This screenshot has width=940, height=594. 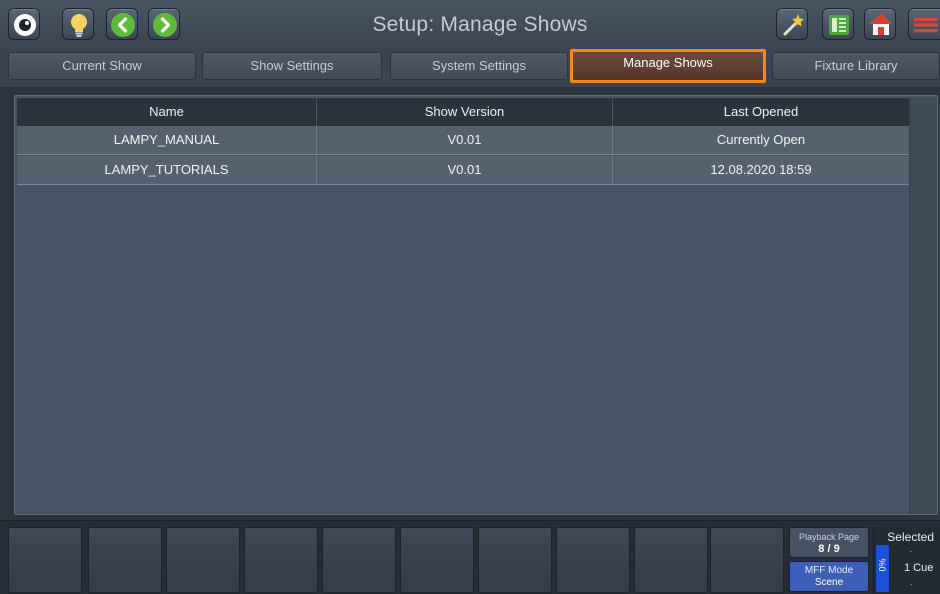 I want to click on cell-name: LAMPY_TUTORIALS, so click(x=167, y=170).